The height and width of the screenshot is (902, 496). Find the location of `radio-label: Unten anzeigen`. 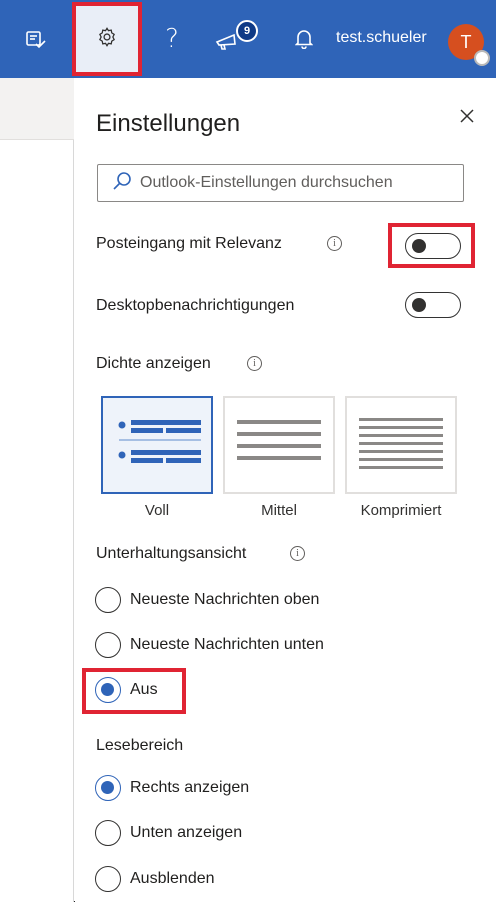

radio-label: Unten anzeigen is located at coordinates (186, 832).